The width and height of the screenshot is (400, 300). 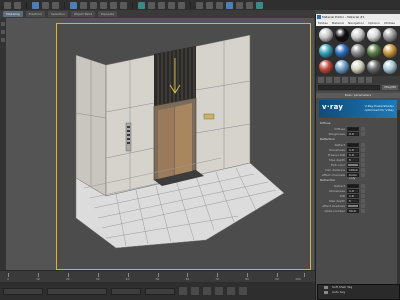 What do you see at coordinates (353, 200) in the screenshot?
I see `refract-value-field: 5` at bounding box center [353, 200].